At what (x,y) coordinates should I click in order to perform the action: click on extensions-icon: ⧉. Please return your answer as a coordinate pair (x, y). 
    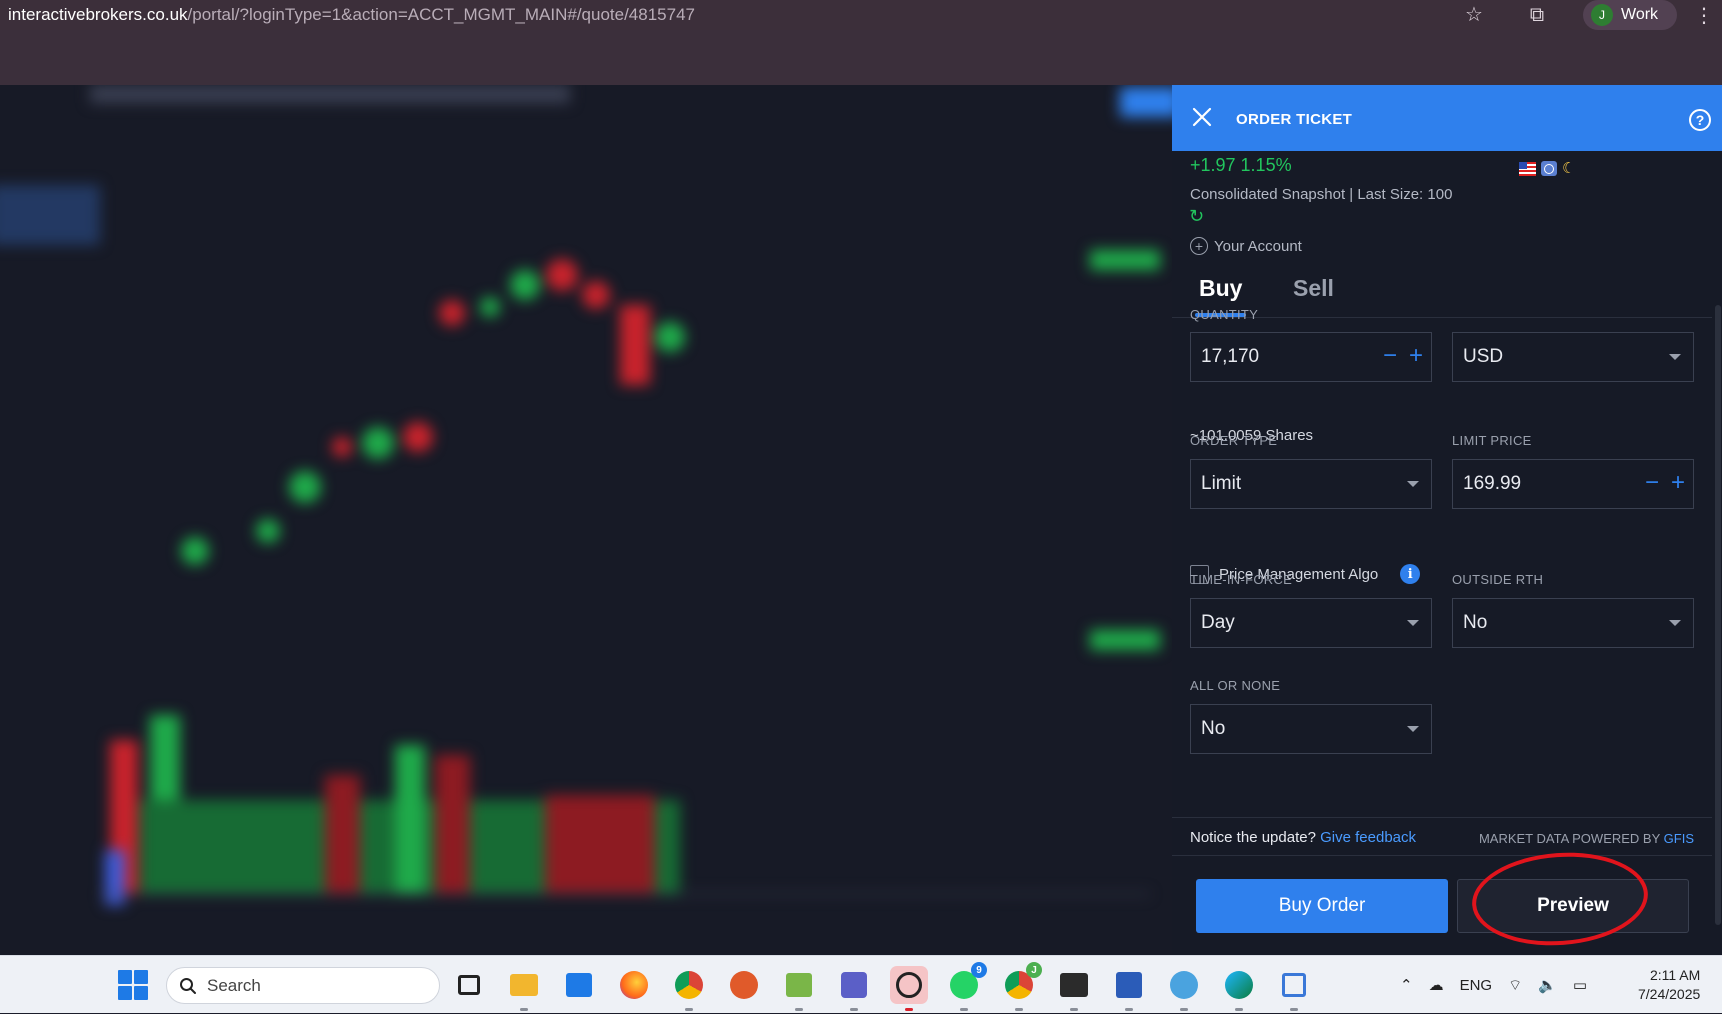
    Looking at the image, I should click on (1537, 15).